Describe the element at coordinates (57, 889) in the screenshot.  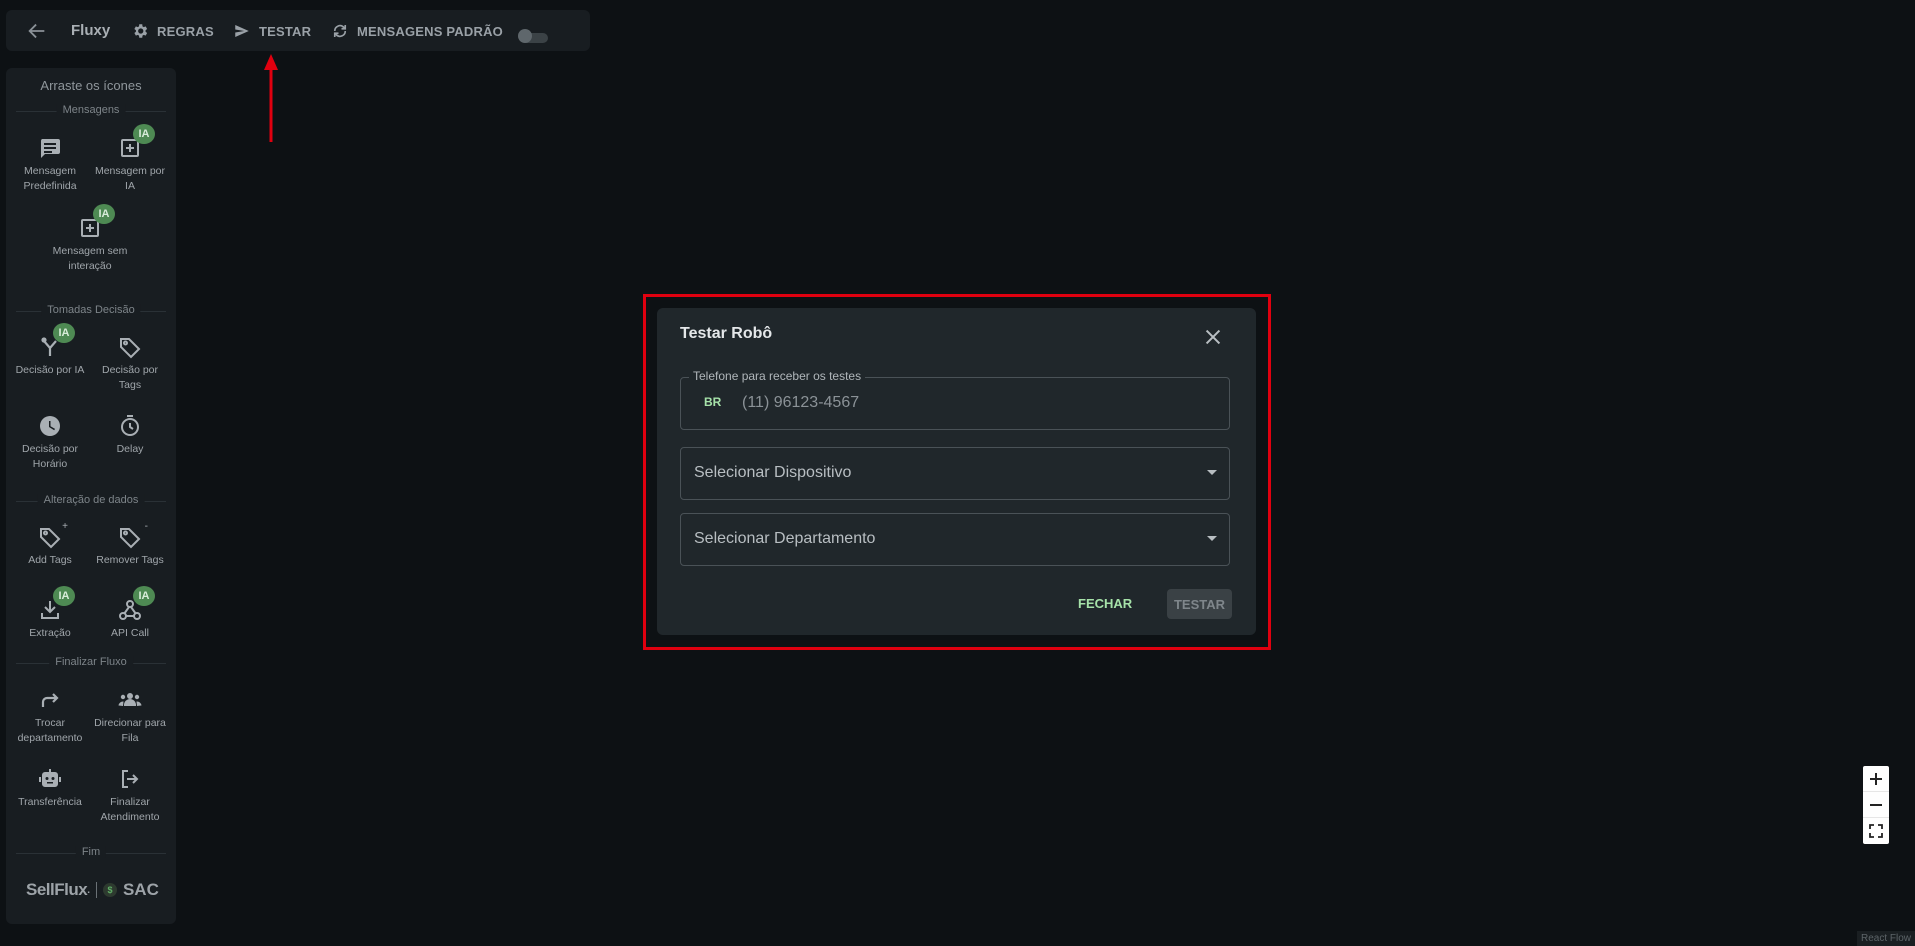
I see `sellflux-logo: SellFlux` at that location.